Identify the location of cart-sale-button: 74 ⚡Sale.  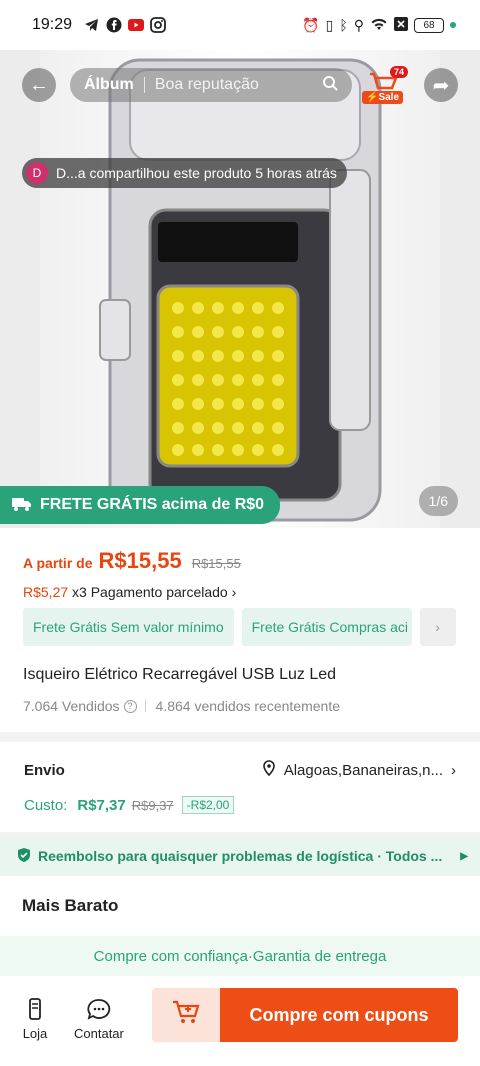
(384, 85).